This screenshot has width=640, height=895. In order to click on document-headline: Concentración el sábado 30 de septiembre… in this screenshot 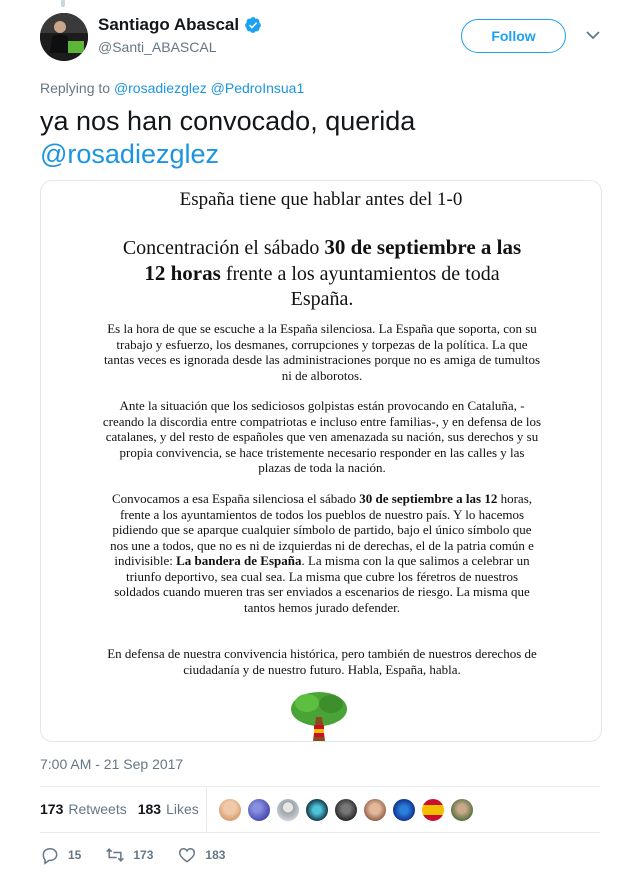, I will do `click(322, 273)`.